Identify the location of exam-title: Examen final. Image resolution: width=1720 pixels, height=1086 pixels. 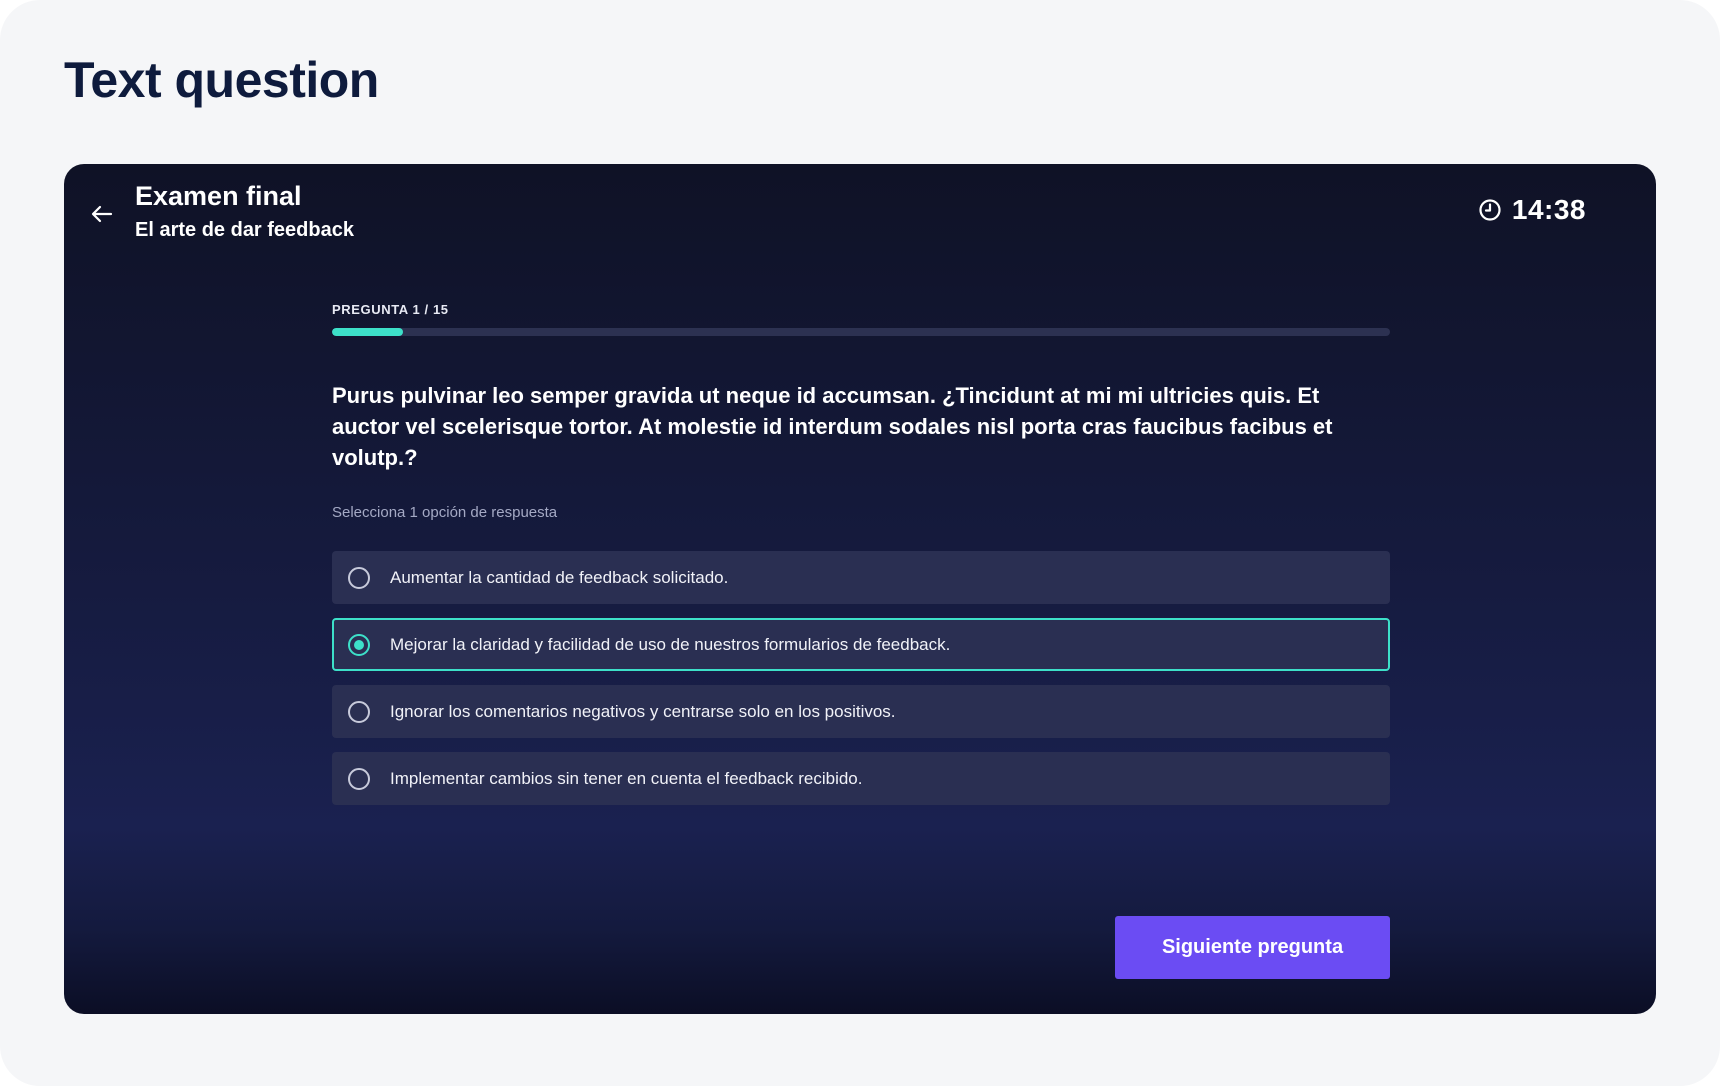
(218, 196).